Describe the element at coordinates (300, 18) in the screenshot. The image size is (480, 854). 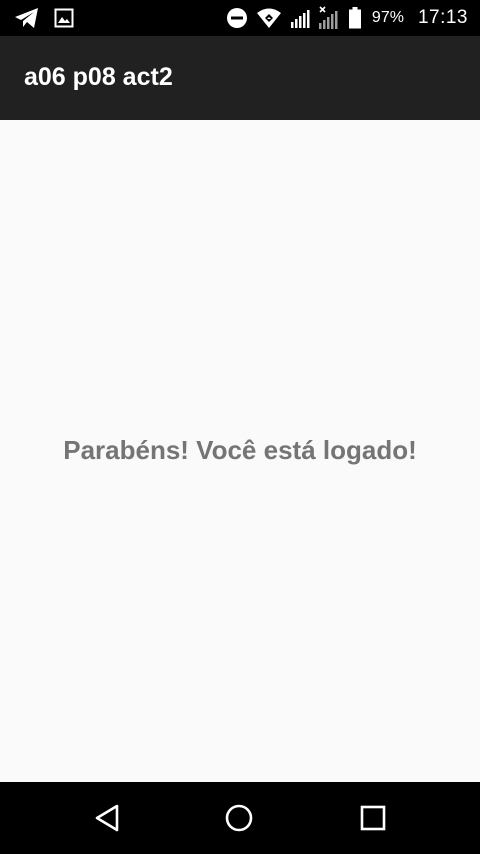
I see `cellular-signal-icon` at that location.